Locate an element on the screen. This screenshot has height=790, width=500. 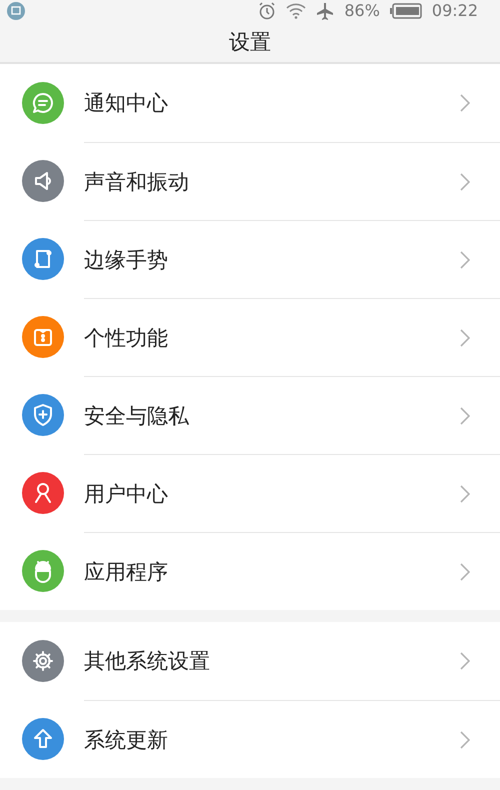
settings-label: 通知中心 is located at coordinates (126, 103).